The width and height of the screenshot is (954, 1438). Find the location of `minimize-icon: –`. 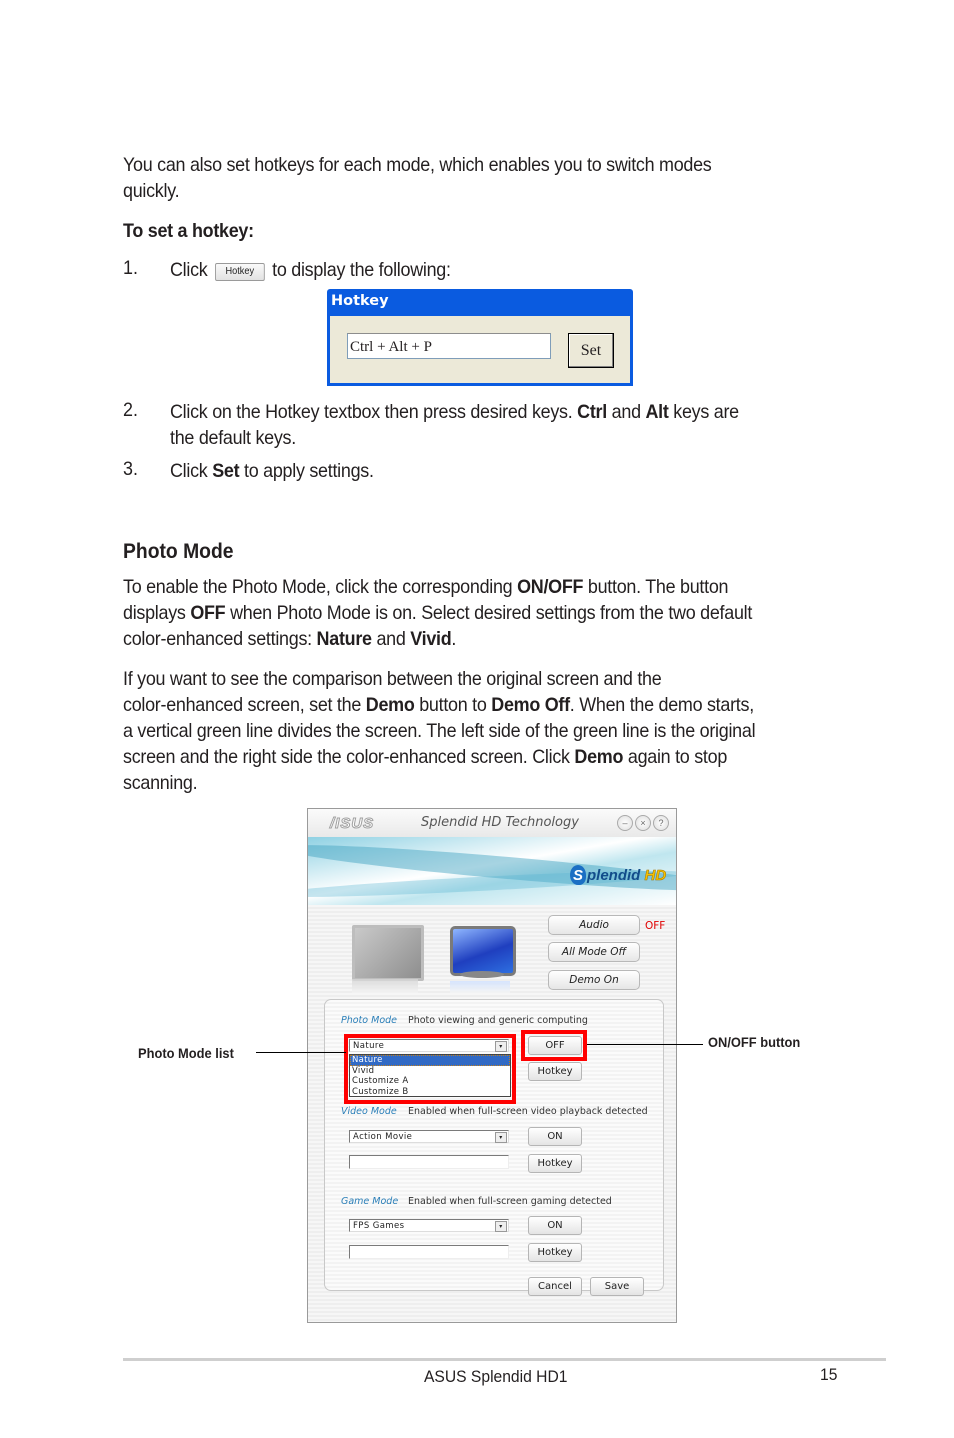

minimize-icon: – is located at coordinates (625, 823).